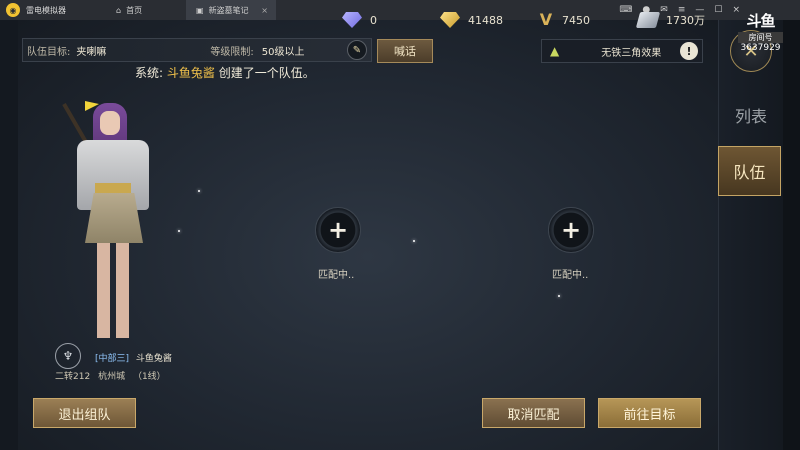 This screenshot has height=450, width=800. What do you see at coordinates (555, 51) in the screenshot?
I see `up-arrow-icon: ▲` at bounding box center [555, 51].